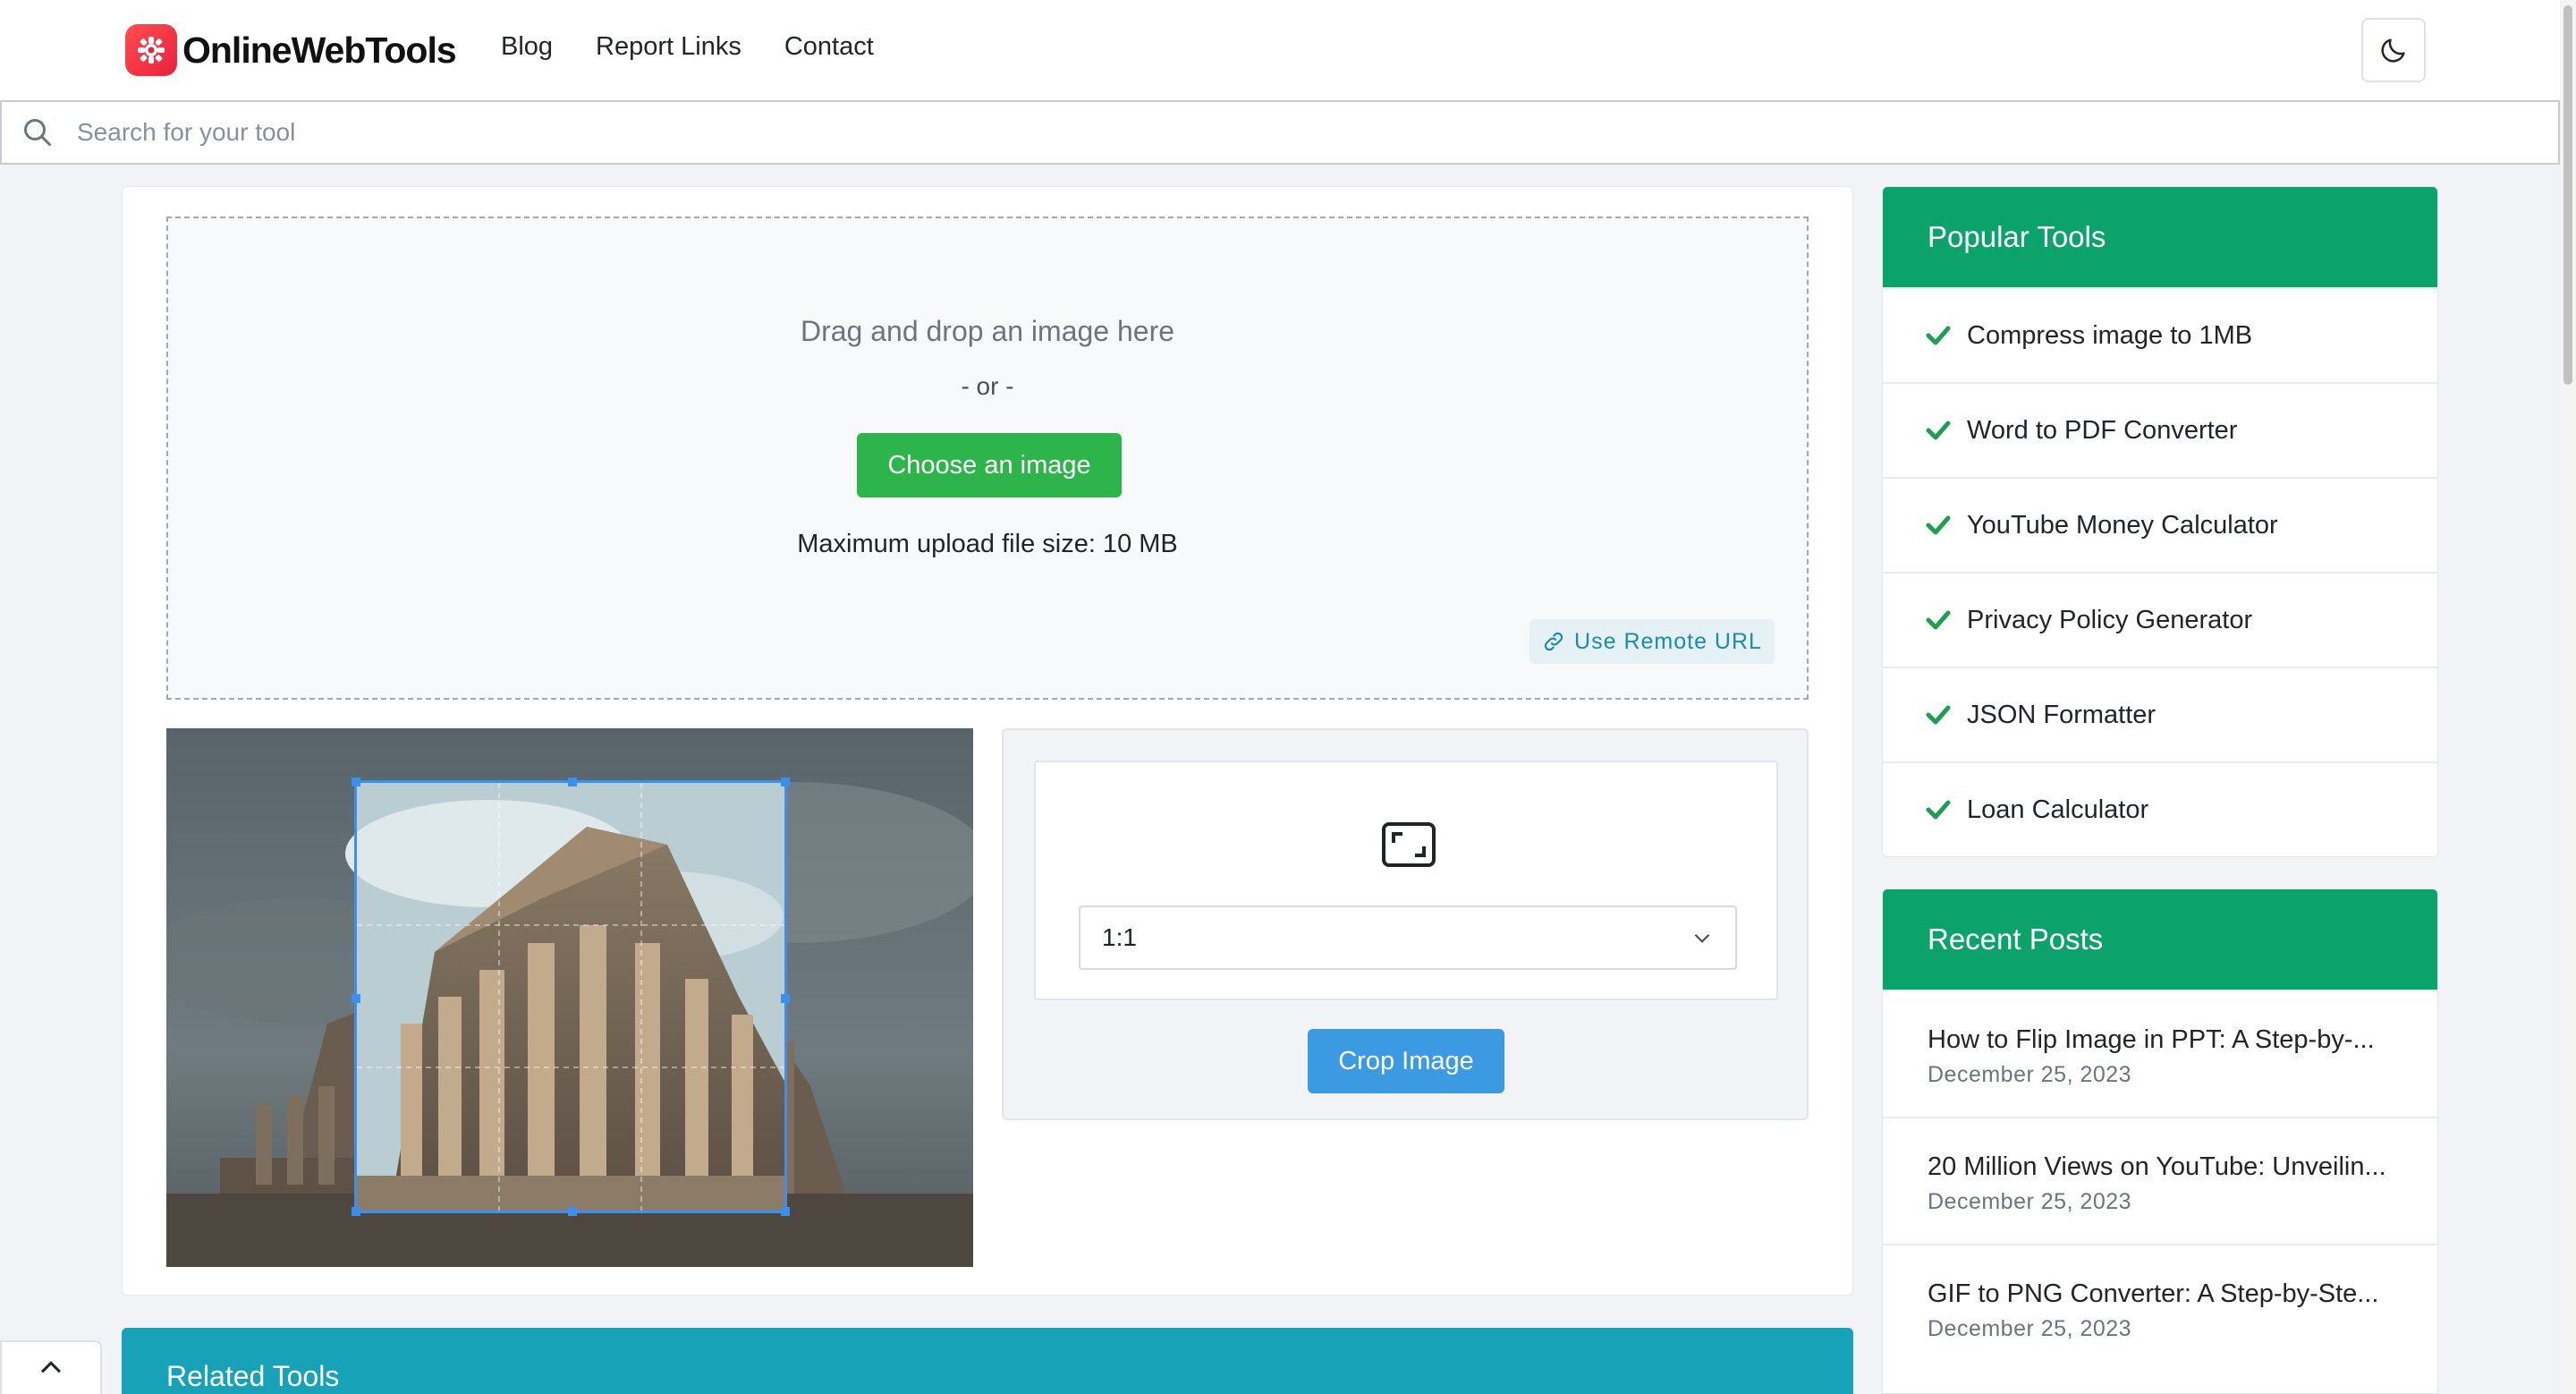 This screenshot has height=1394, width=2576. What do you see at coordinates (2567, 195) in the screenshot?
I see `scrollbar-thumb` at bounding box center [2567, 195].